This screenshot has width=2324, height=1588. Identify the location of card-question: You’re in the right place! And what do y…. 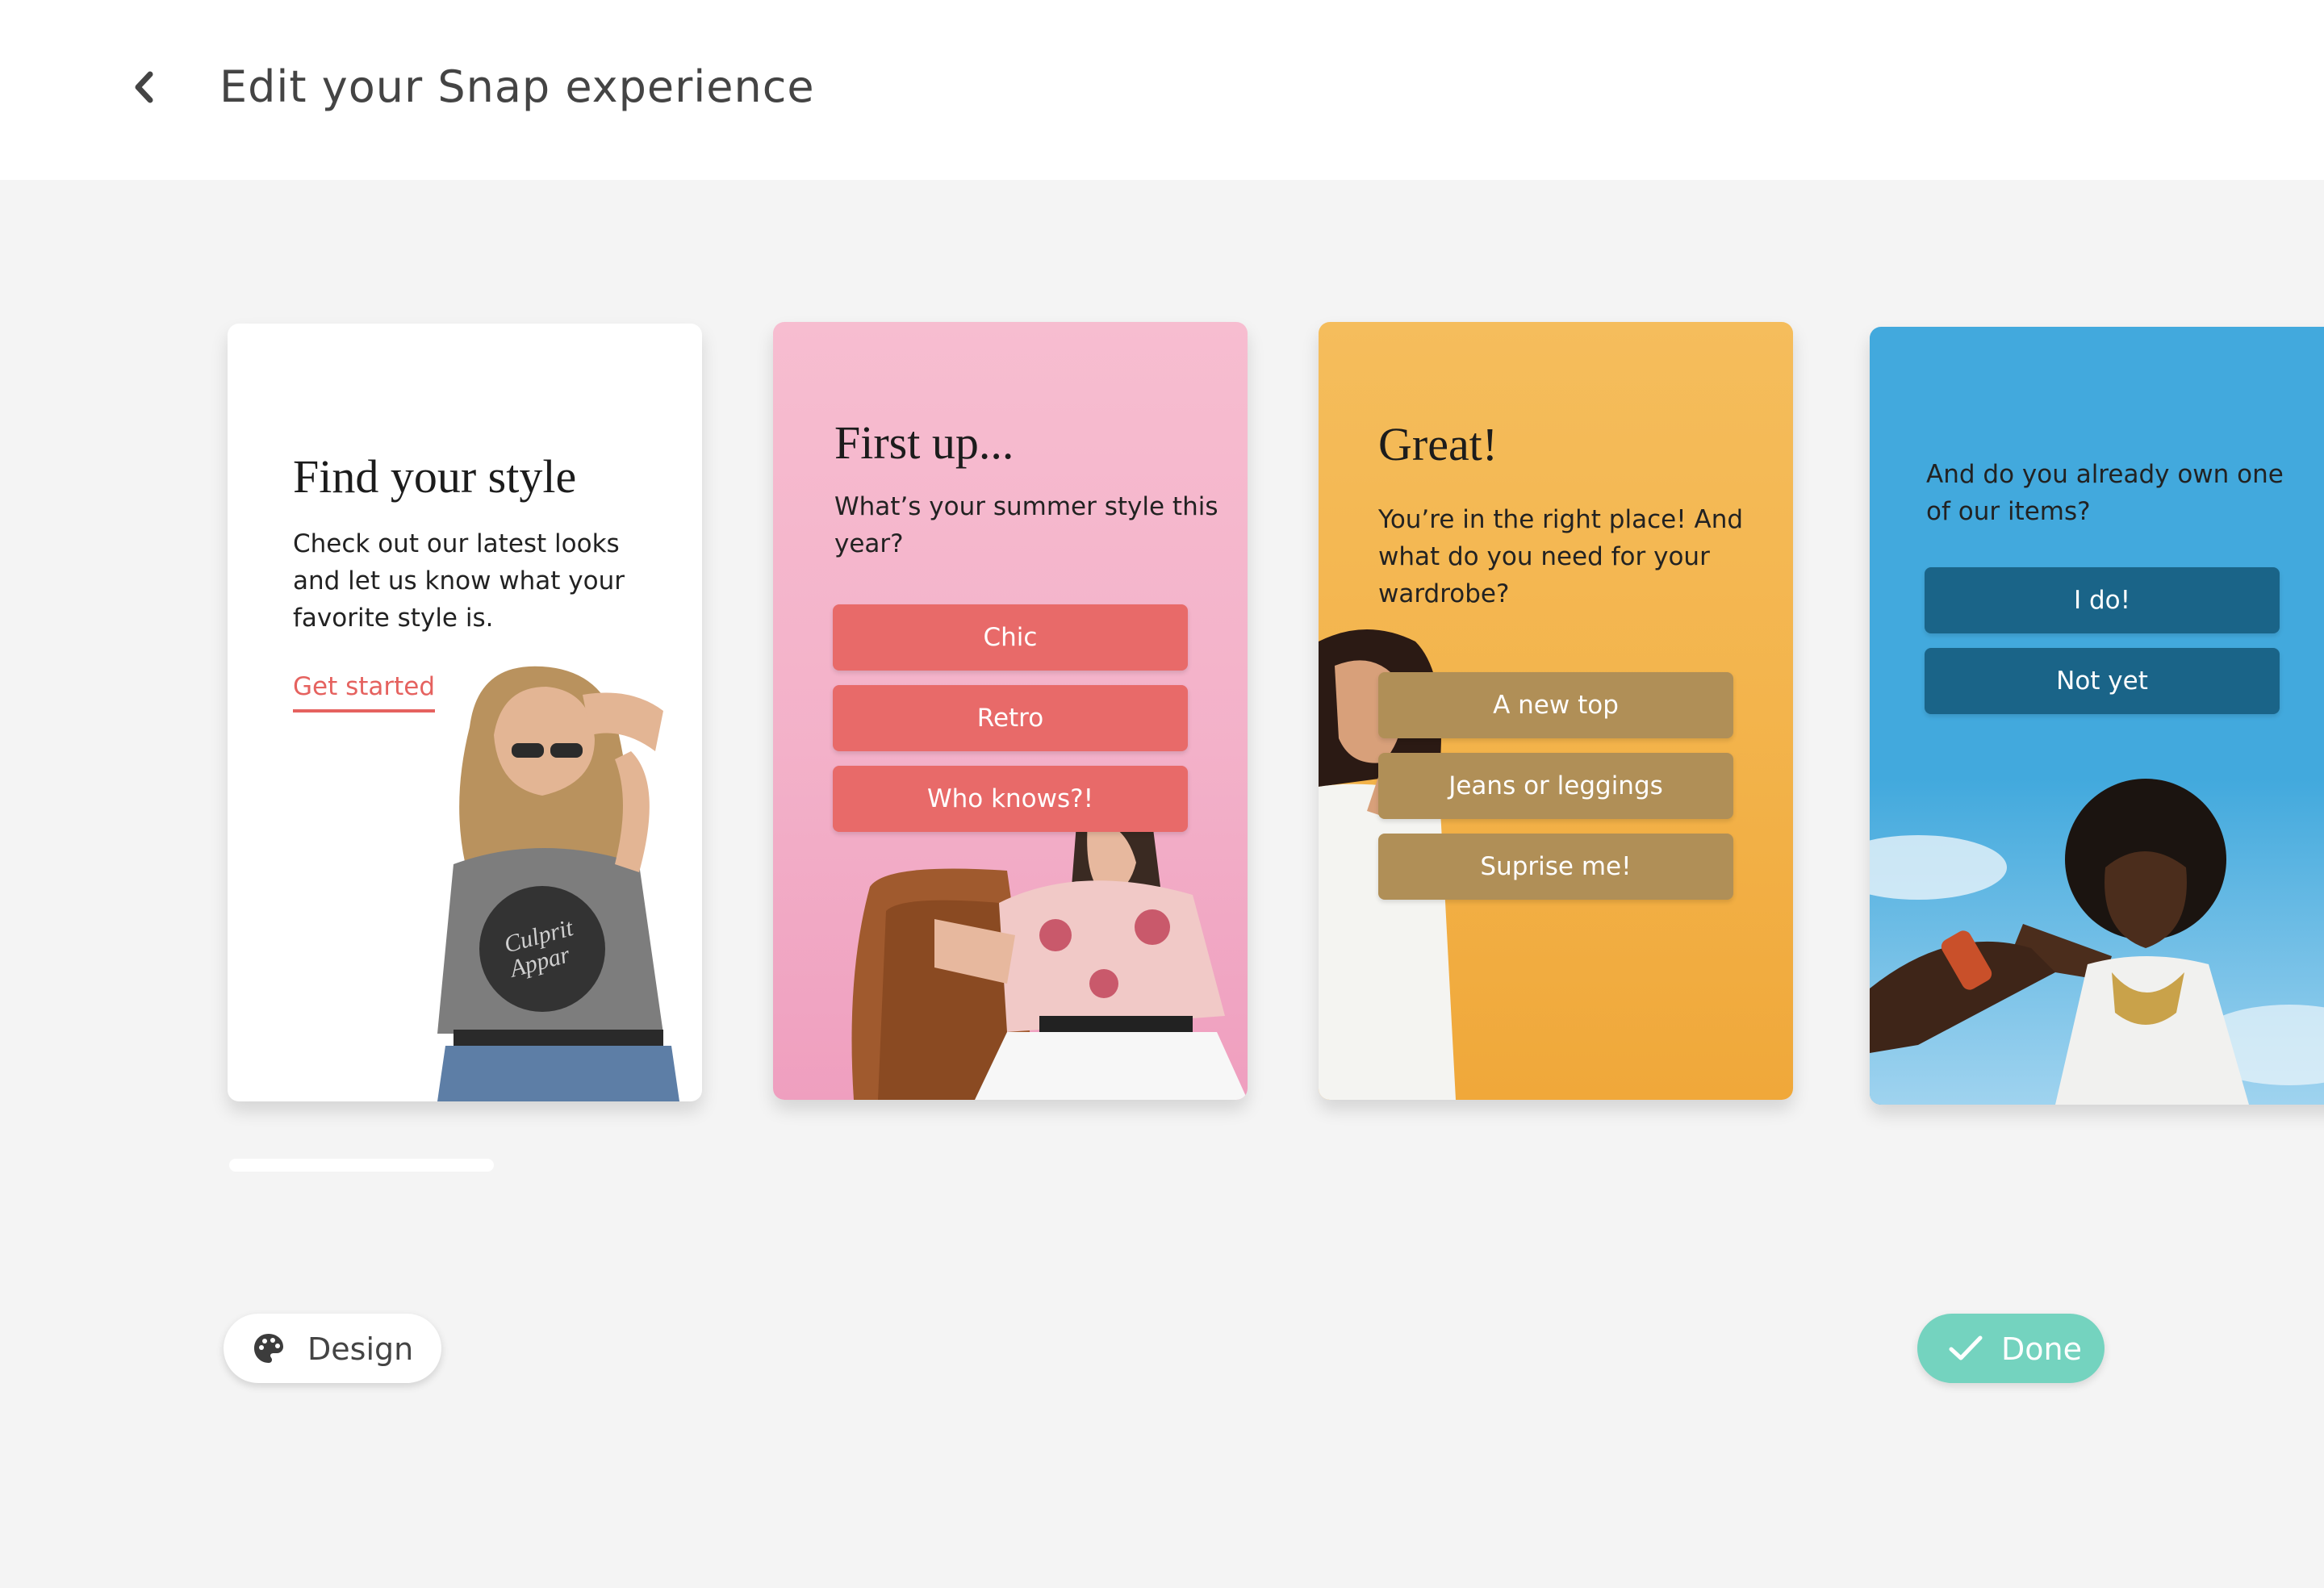
(1561, 556).